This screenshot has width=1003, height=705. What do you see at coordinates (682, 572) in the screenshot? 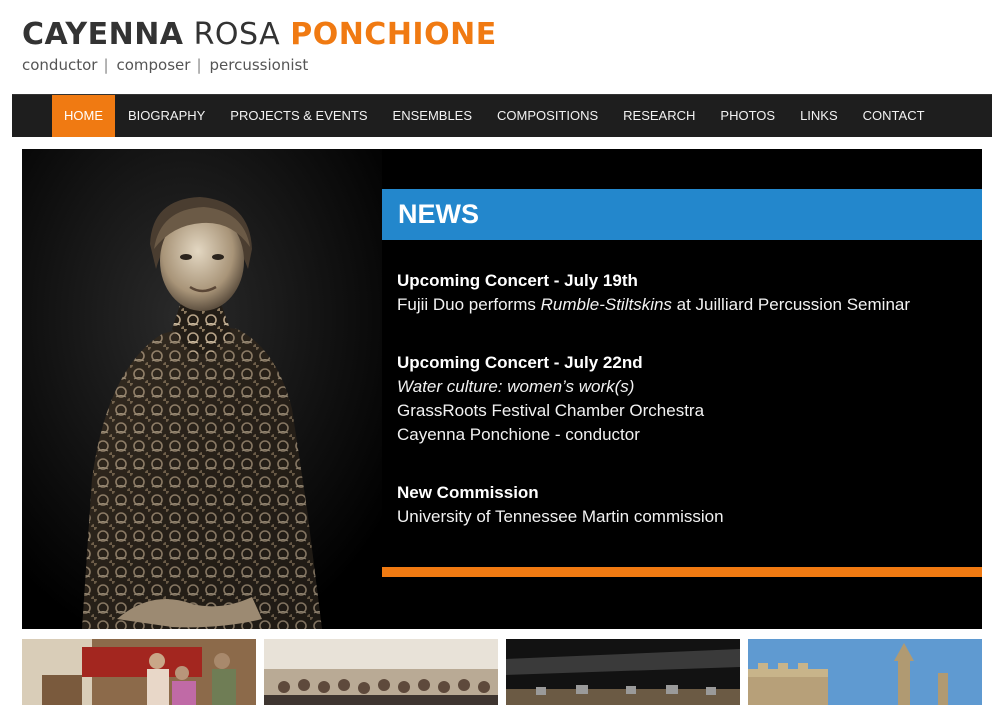
I see `news-accent-bar` at bounding box center [682, 572].